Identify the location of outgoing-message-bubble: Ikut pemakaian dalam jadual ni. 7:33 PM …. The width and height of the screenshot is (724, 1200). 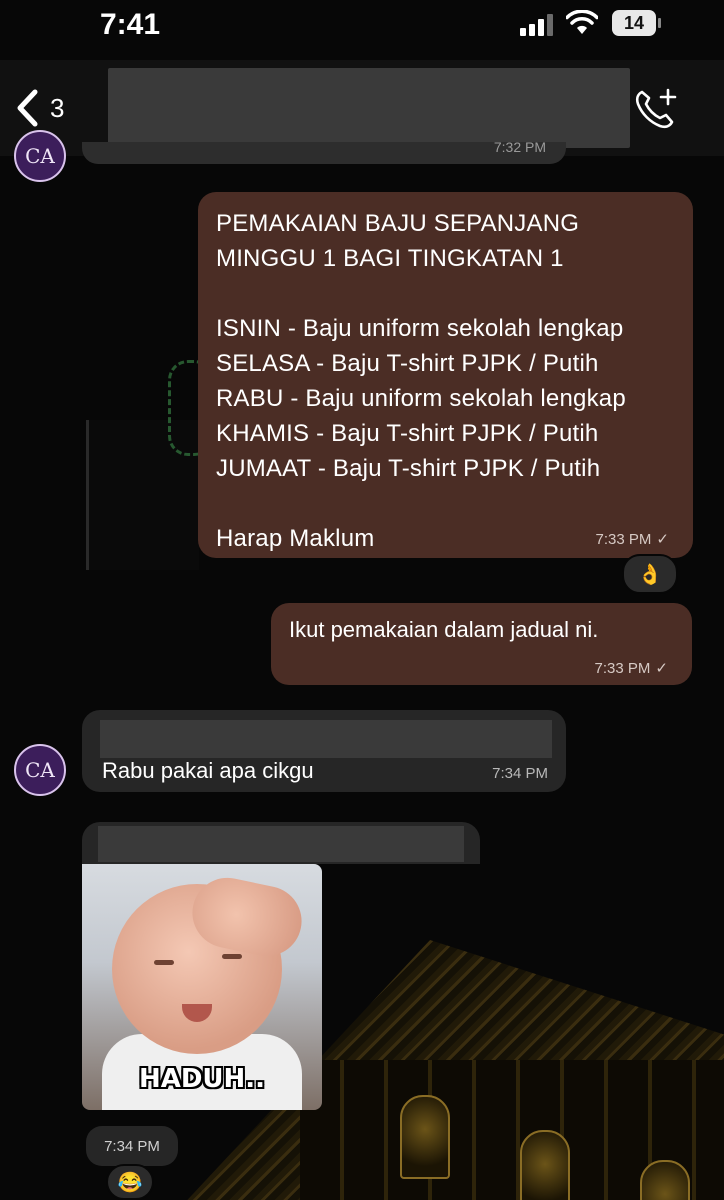
(481, 644).